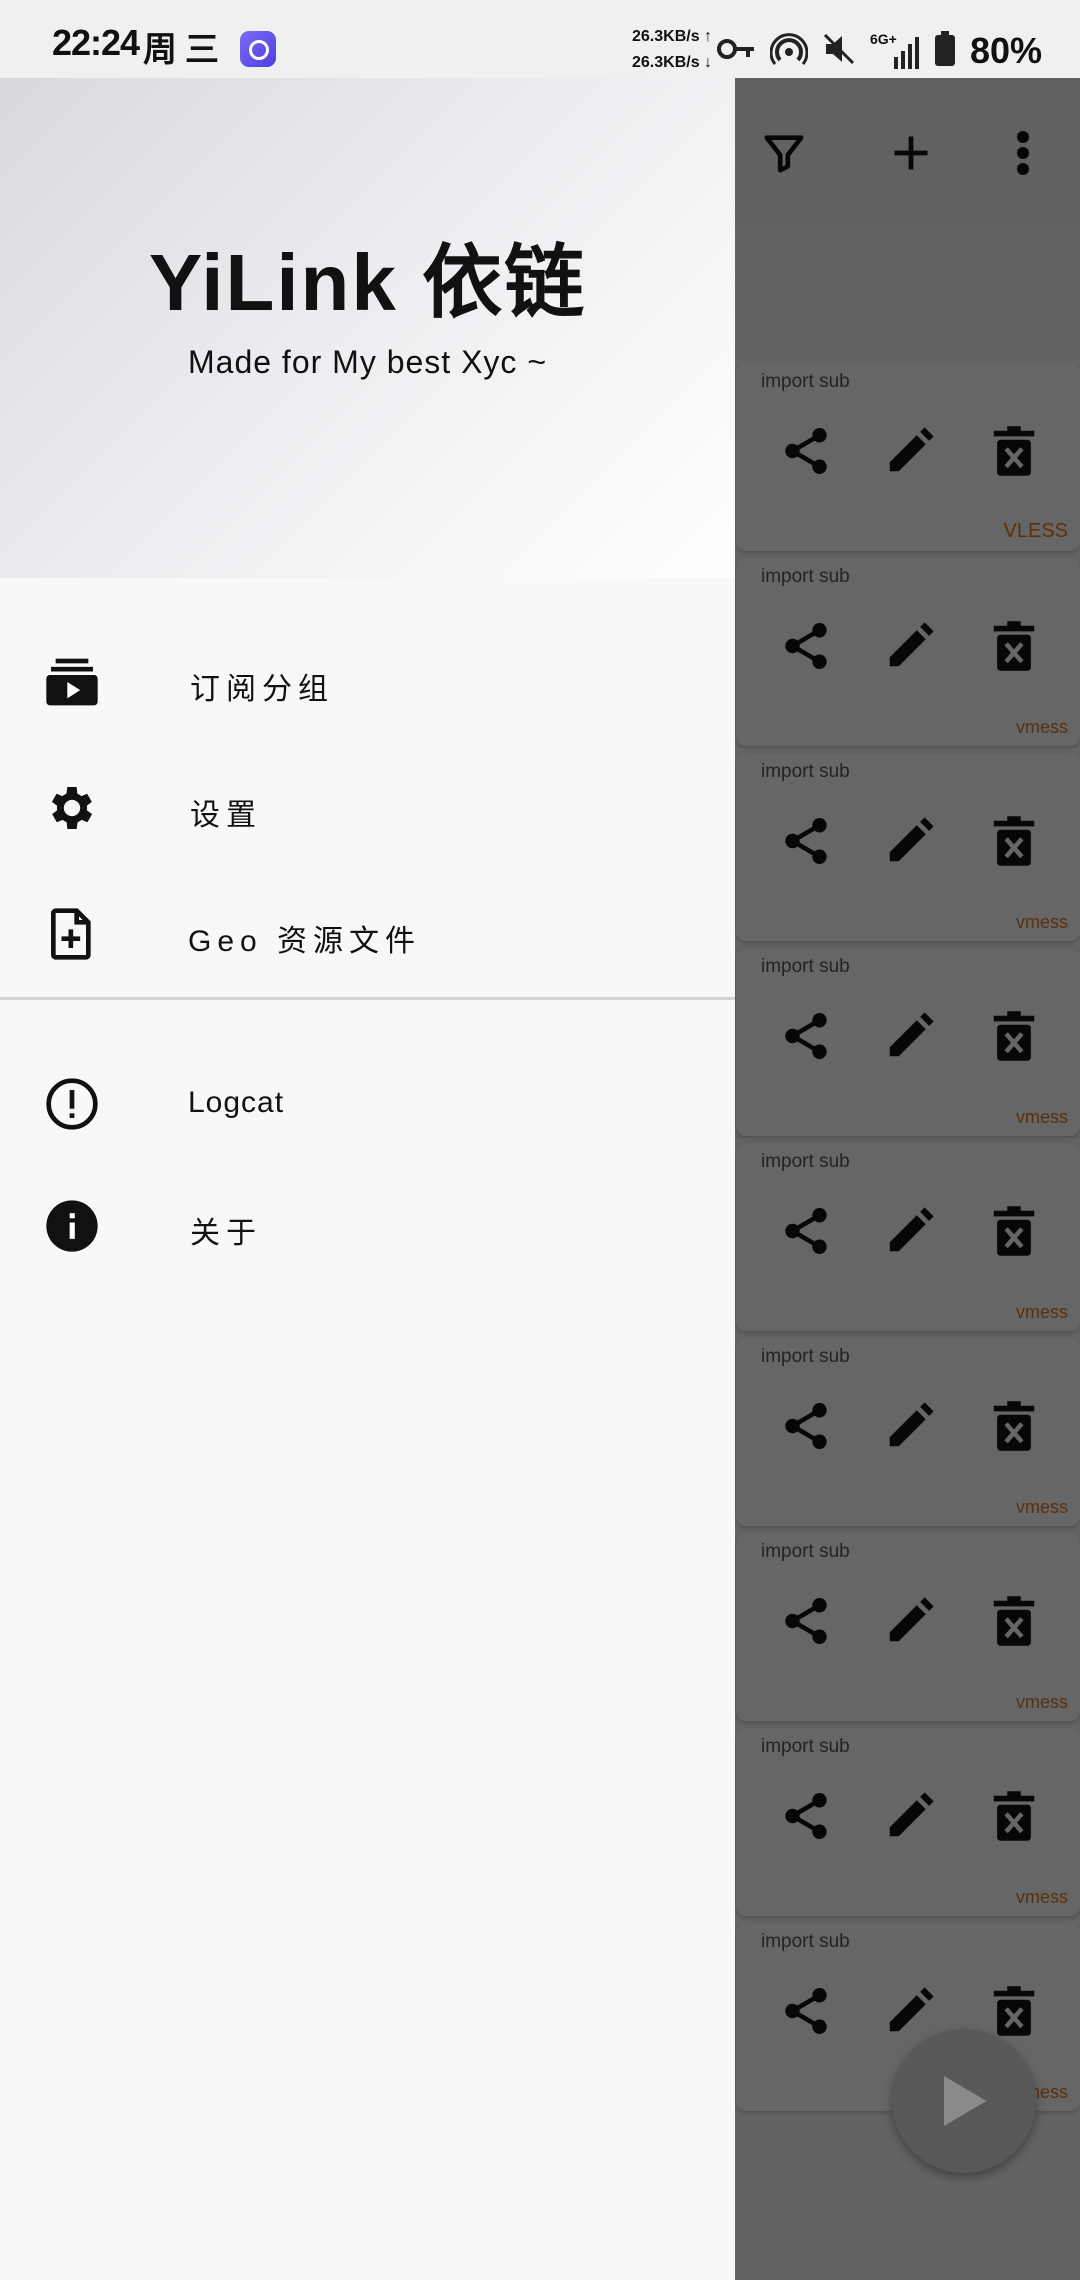 This screenshot has width=1080, height=2280. I want to click on menu-item-geo-files: Geo 资源文件, so click(367, 934).